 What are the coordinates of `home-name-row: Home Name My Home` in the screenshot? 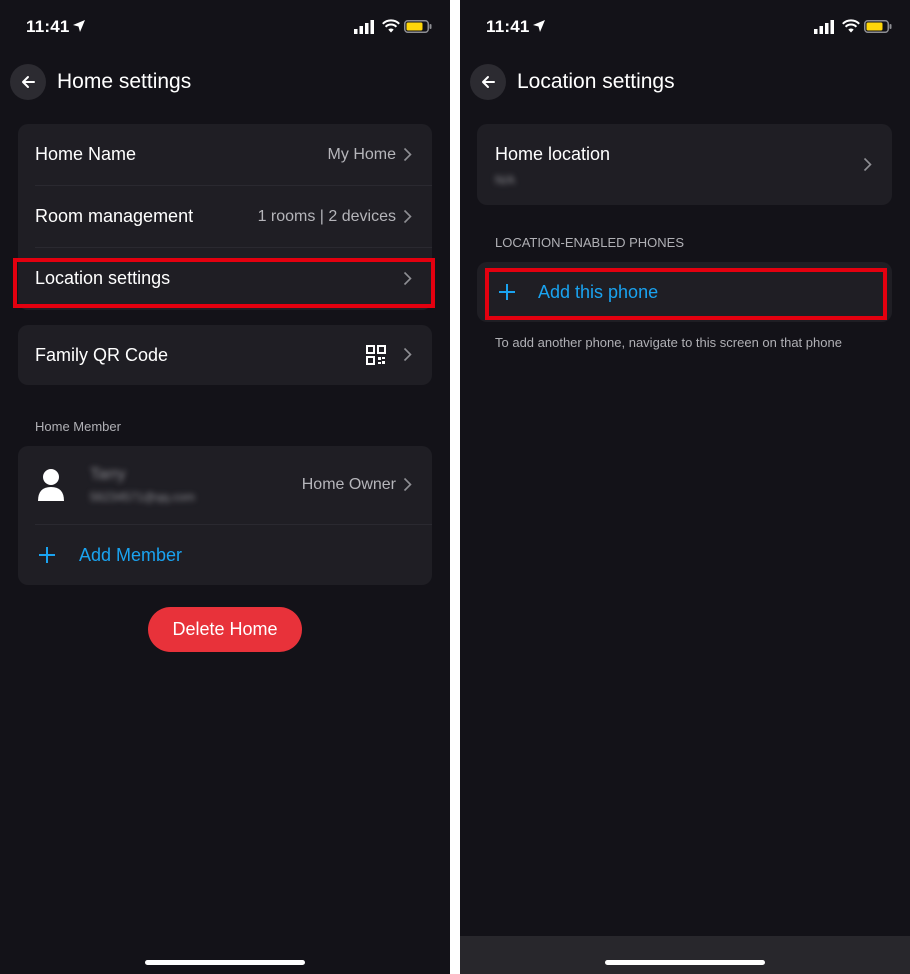 It's located at (225, 155).